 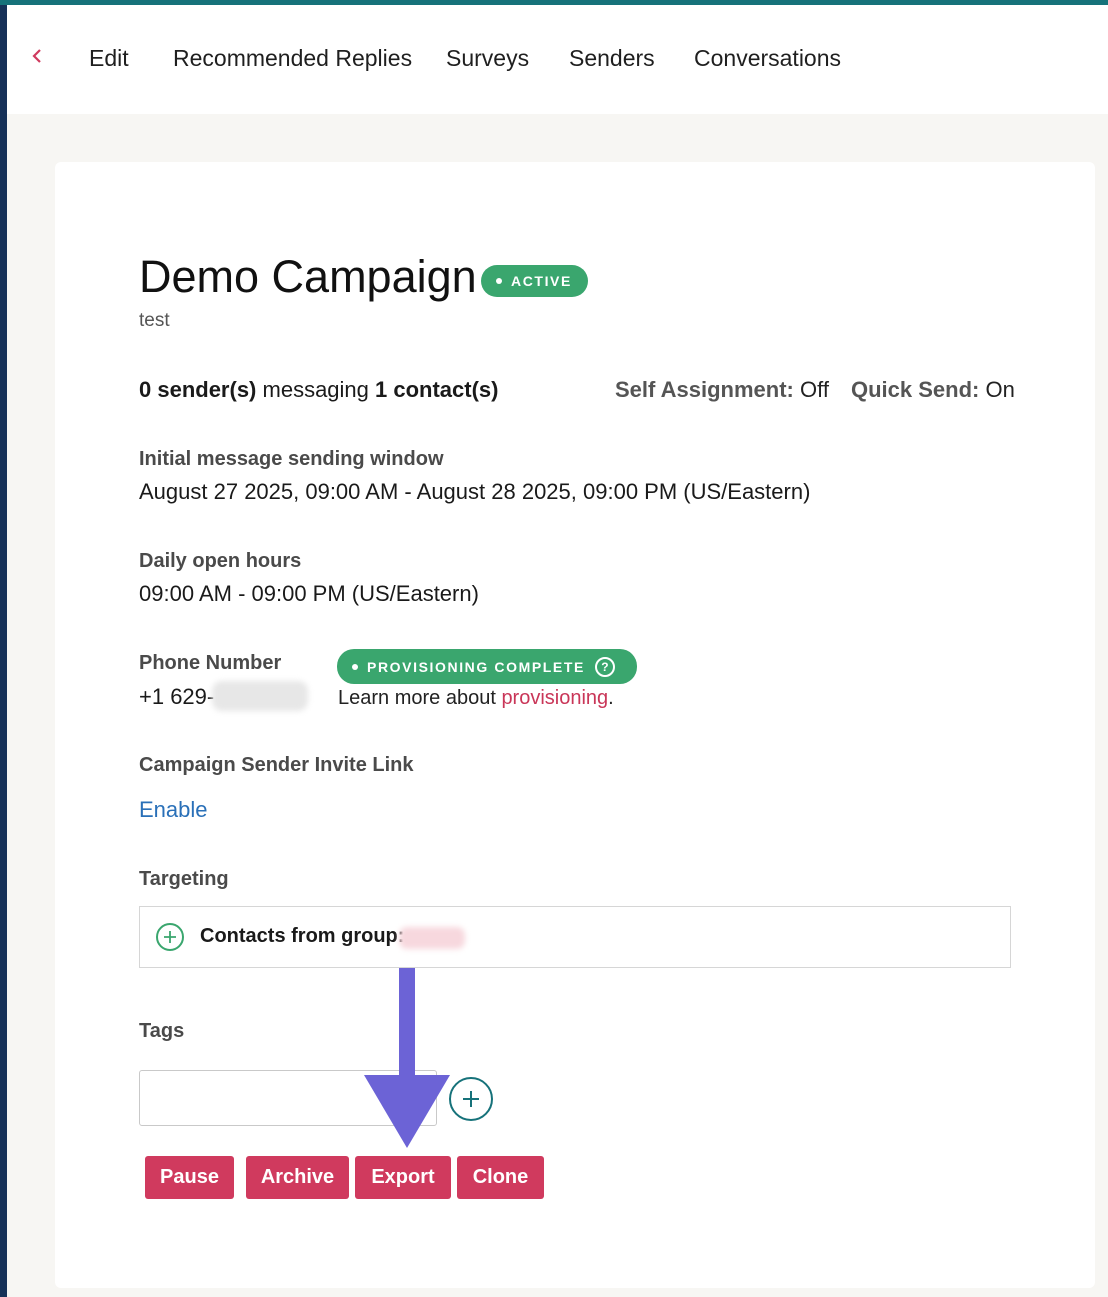 What do you see at coordinates (407, 1058) in the screenshot?
I see `annotation-arrow-icon` at bounding box center [407, 1058].